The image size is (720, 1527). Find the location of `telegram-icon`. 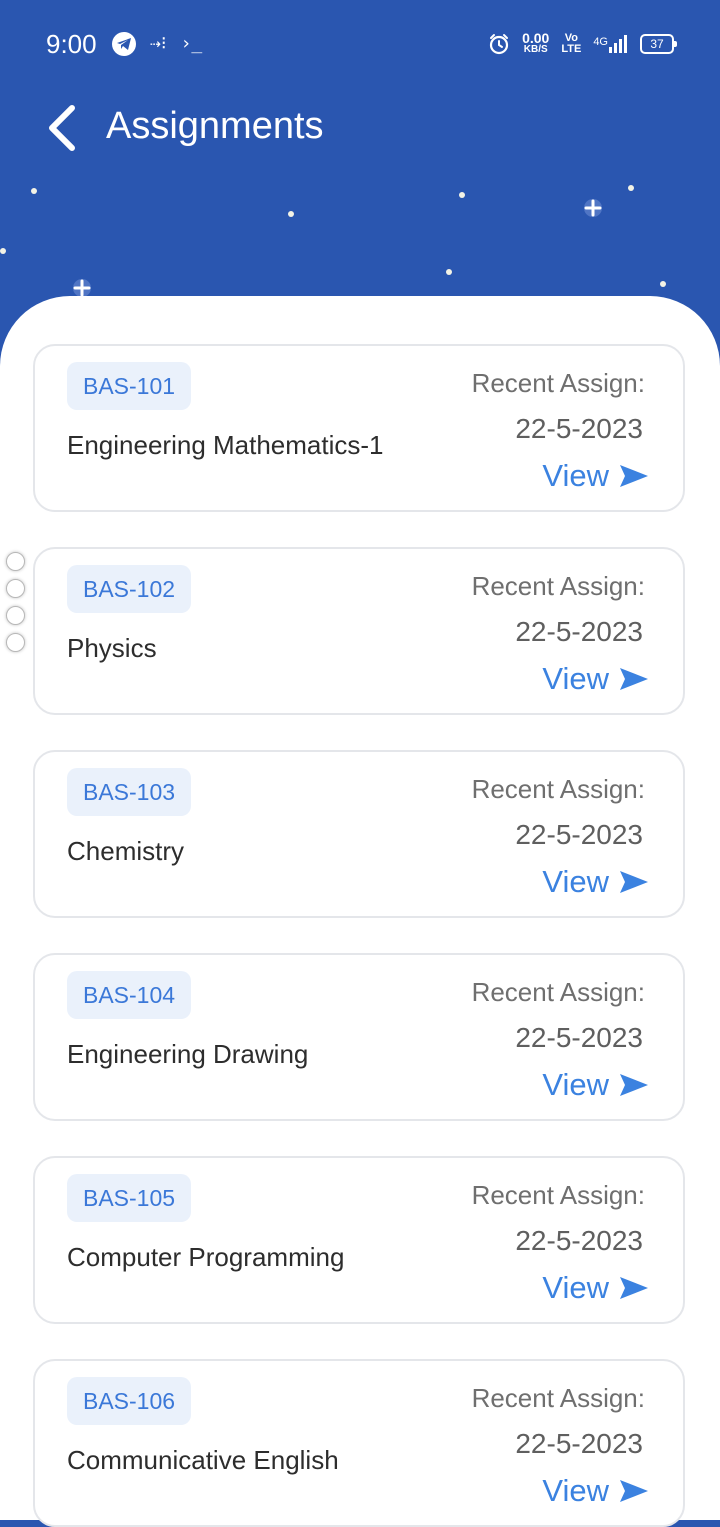

telegram-icon is located at coordinates (124, 44).